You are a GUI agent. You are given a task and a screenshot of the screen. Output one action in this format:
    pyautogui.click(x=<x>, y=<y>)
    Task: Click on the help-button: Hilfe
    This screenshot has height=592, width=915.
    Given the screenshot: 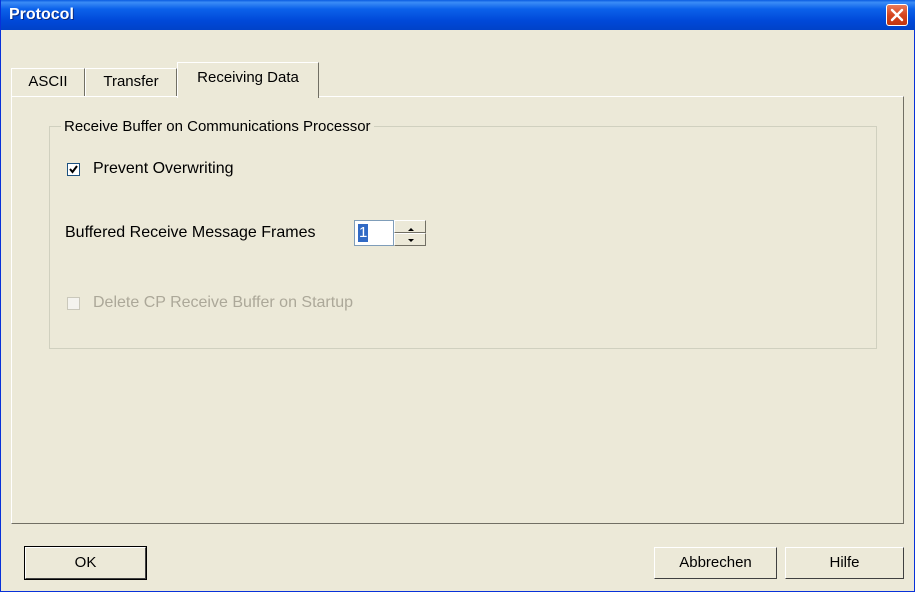 What is the action you would take?
    pyautogui.click(x=844, y=563)
    